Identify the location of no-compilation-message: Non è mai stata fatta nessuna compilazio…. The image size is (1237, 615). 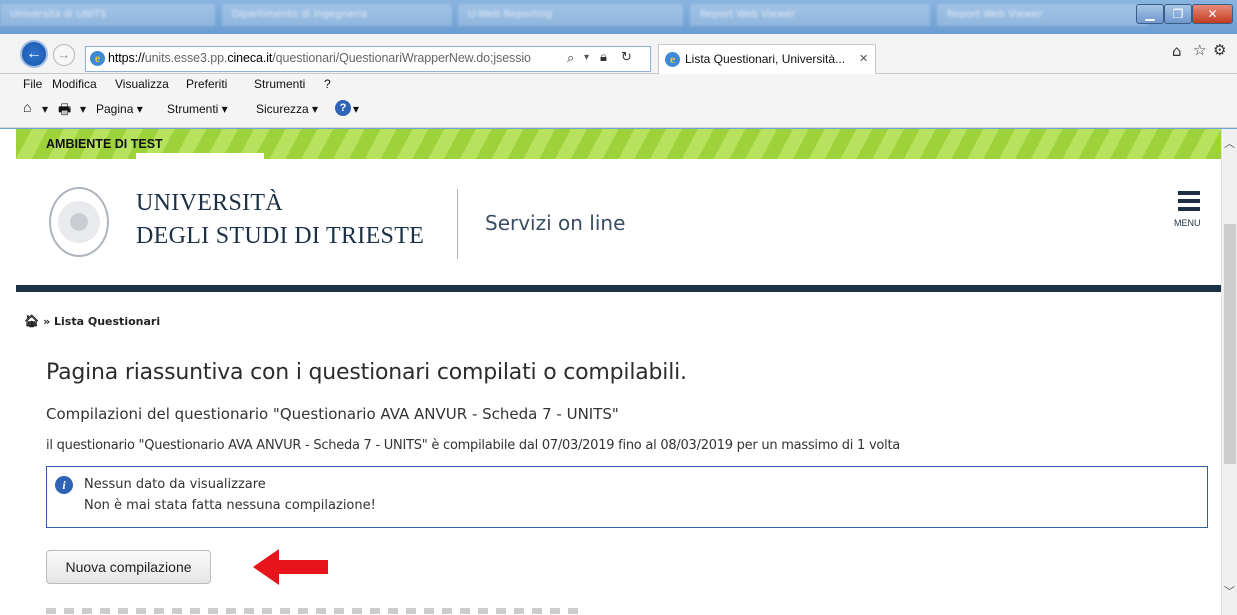
(230, 505).